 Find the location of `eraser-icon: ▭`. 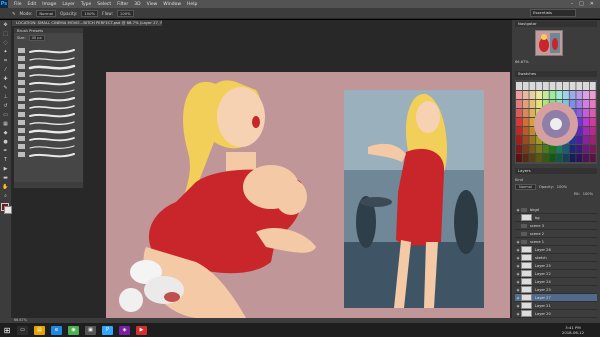

eraser-icon: ▭ is located at coordinates (5, 115).